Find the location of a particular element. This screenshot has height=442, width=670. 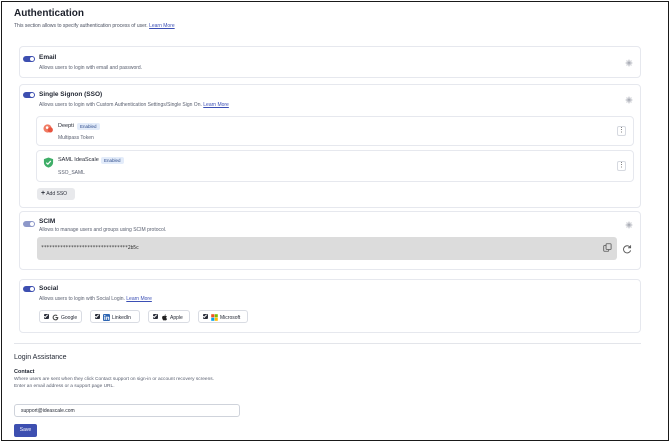

scim-toggle is located at coordinates (29, 224).